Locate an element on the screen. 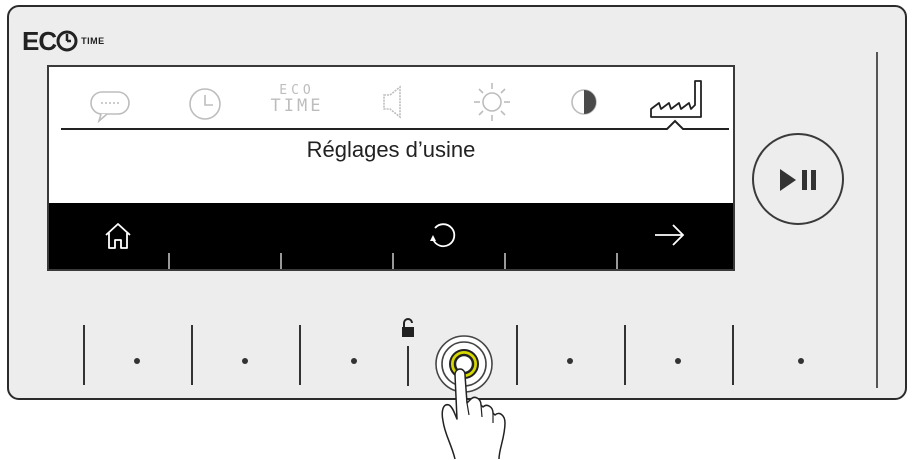 Image resolution: width=917 pixels, height=460 pixels. play-pause-button is located at coordinates (798, 179).